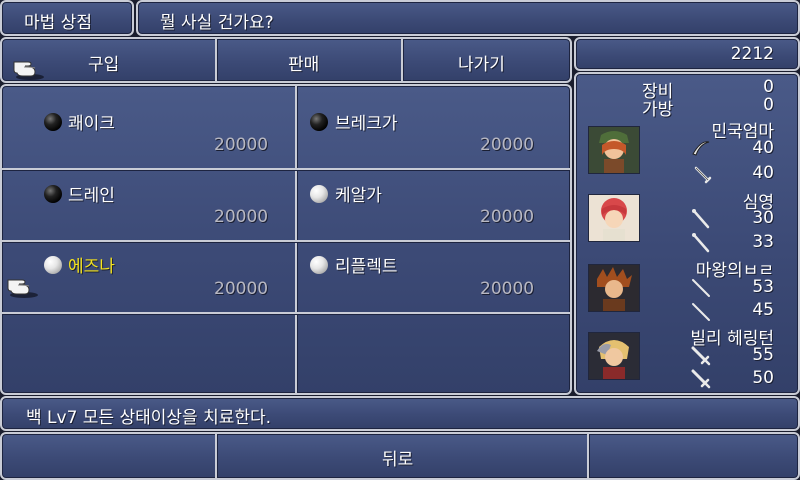 The image size is (800, 480). I want to click on member-stat-1: 53, so click(763, 287).